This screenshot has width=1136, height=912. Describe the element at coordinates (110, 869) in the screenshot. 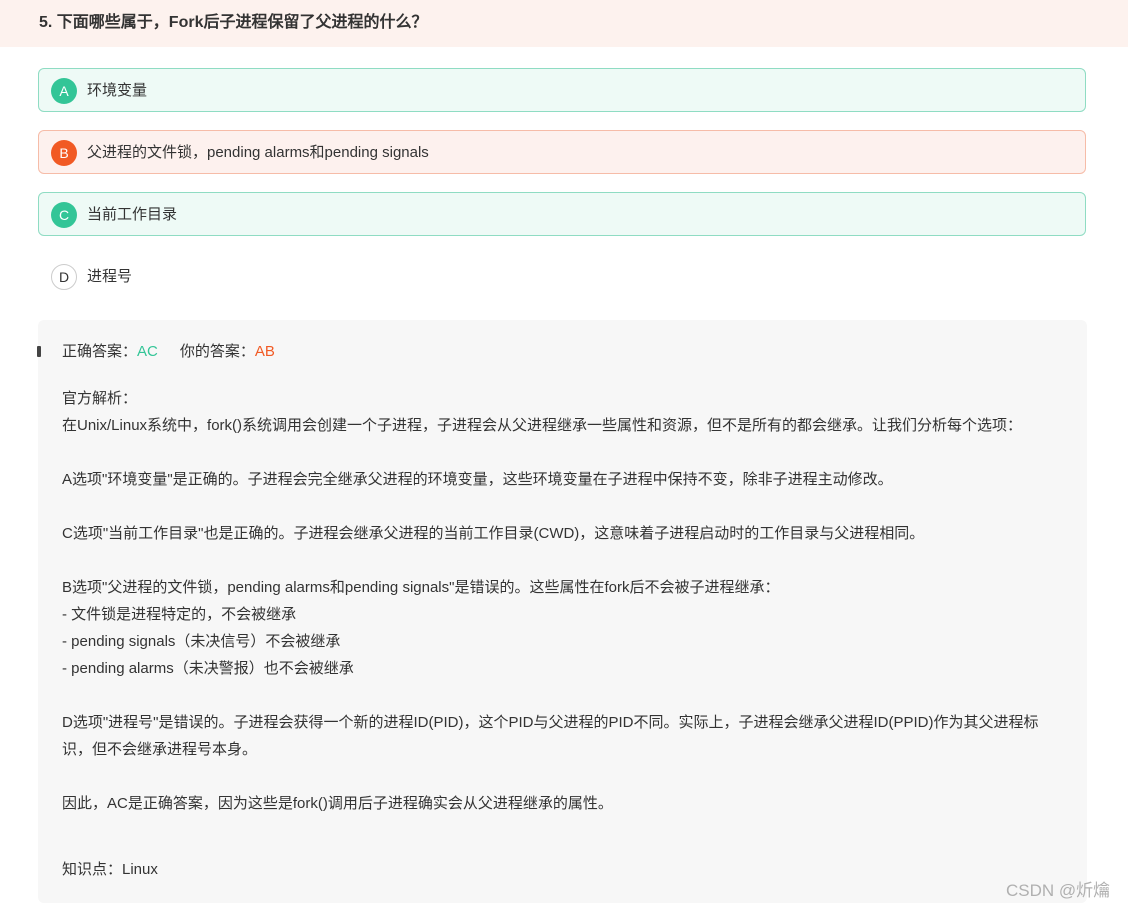

I see `knowledge-point: 知识点：Linux` at that location.